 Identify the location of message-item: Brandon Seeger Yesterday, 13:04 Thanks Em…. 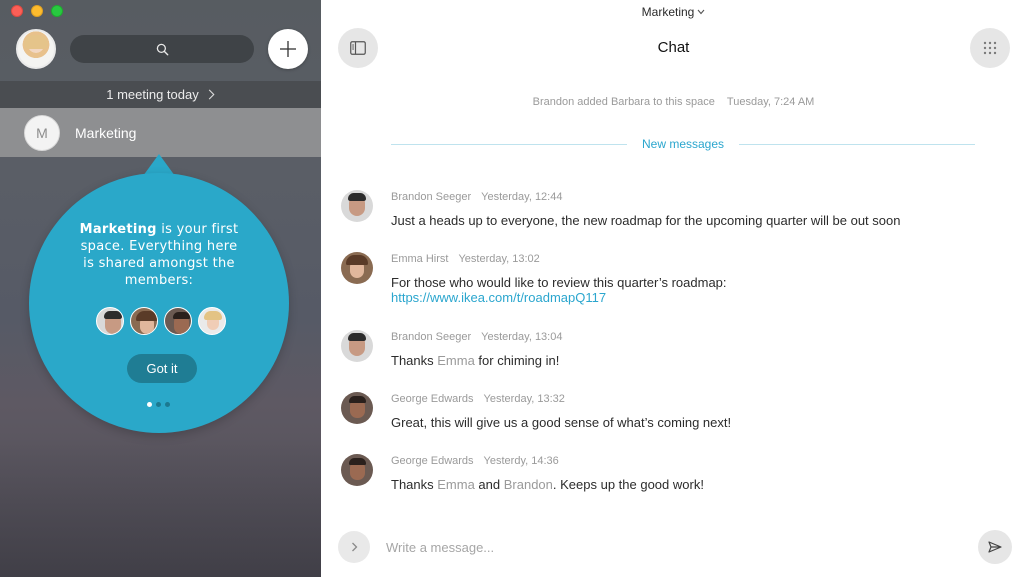
(671, 355).